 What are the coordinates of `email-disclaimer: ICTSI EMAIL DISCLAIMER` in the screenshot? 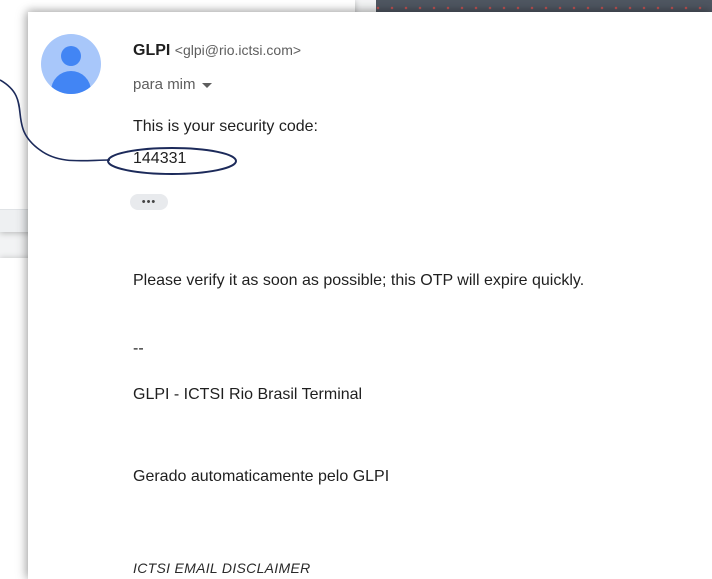 It's located at (222, 568).